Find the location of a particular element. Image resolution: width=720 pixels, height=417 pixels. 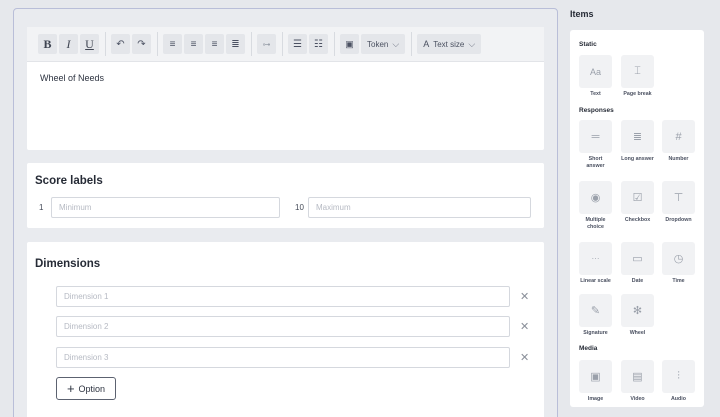

italic-button: I is located at coordinates (68, 44).